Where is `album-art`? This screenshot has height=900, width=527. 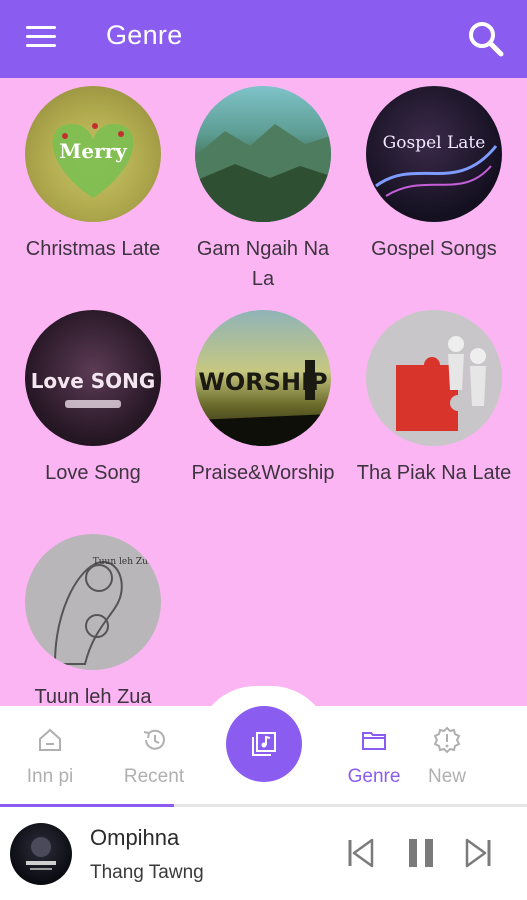
album-art is located at coordinates (41, 854).